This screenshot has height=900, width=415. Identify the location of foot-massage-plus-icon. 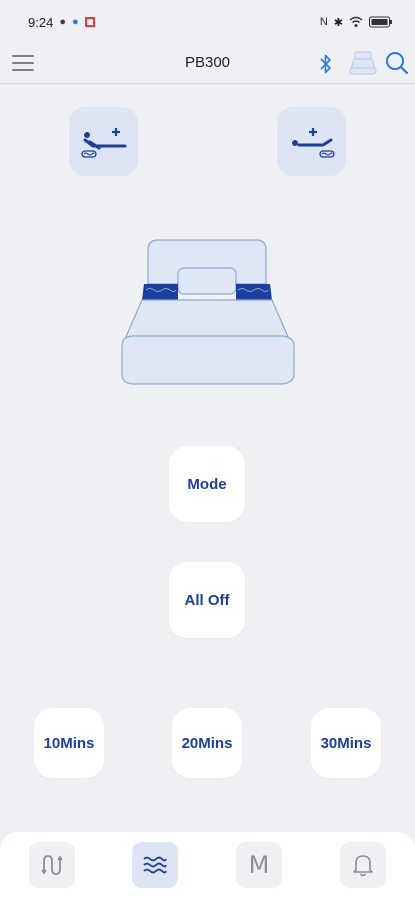
(313, 142).